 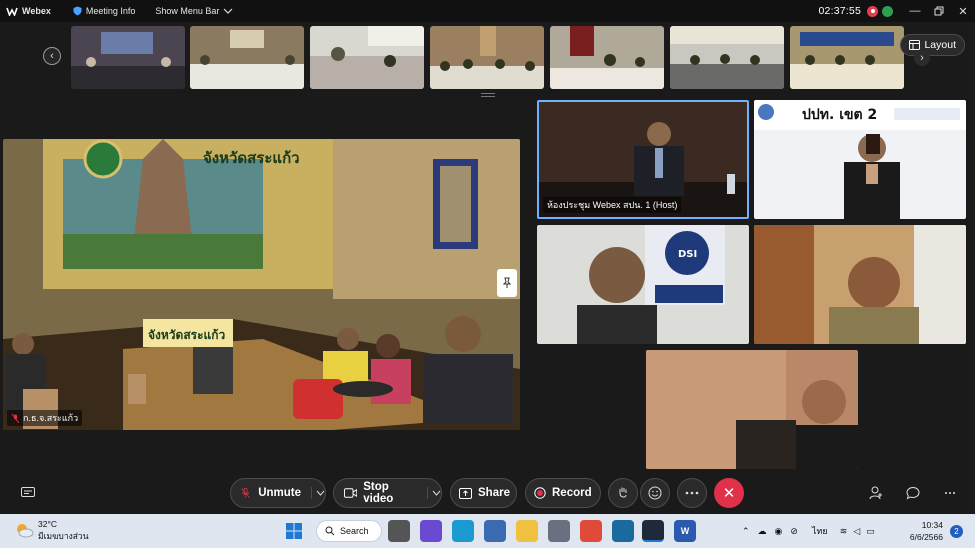 I want to click on teams-icon, so click(x=431, y=531).